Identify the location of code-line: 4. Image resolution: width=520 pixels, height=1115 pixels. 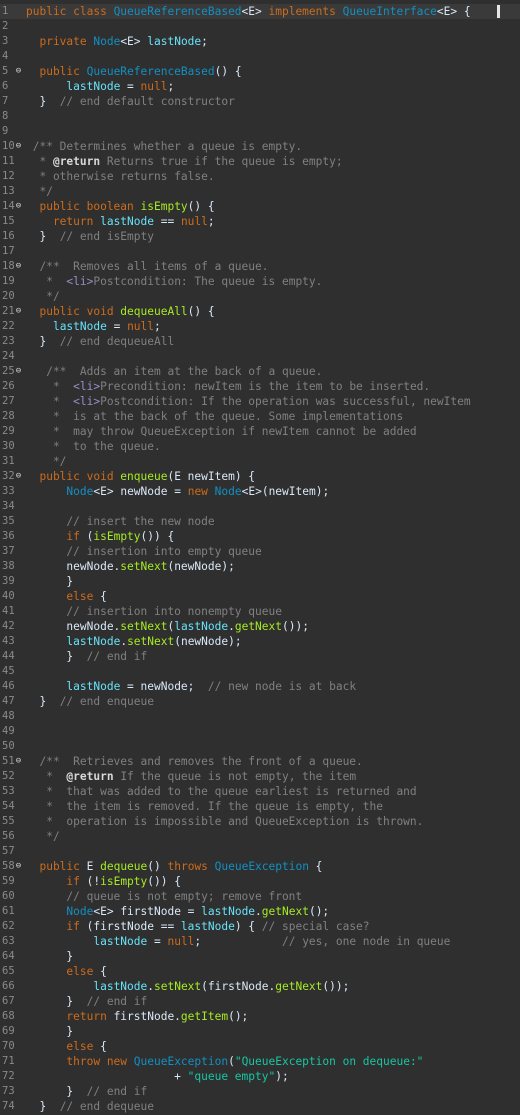
(260, 56).